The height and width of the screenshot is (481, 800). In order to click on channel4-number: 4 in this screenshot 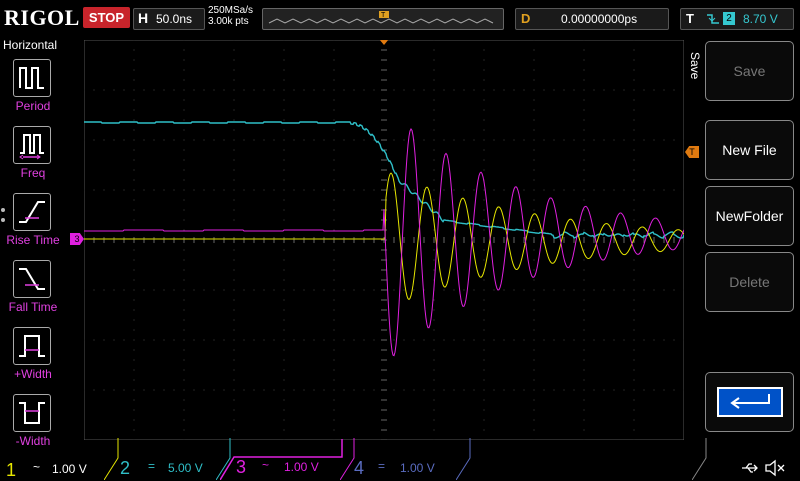, I will do `click(359, 468)`.